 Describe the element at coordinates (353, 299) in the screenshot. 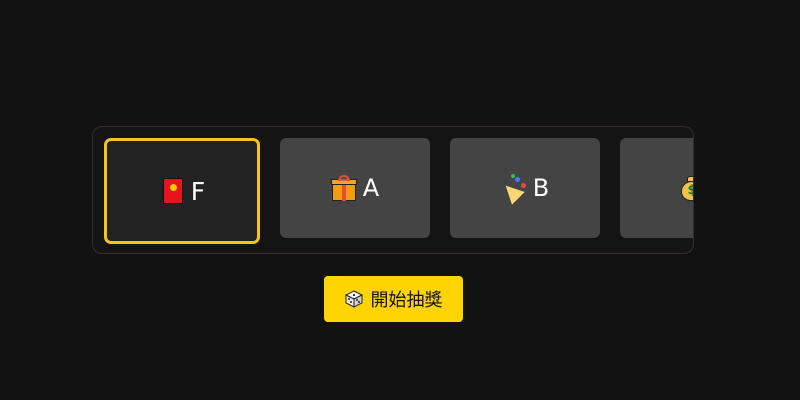

I see `dice-icon` at that location.